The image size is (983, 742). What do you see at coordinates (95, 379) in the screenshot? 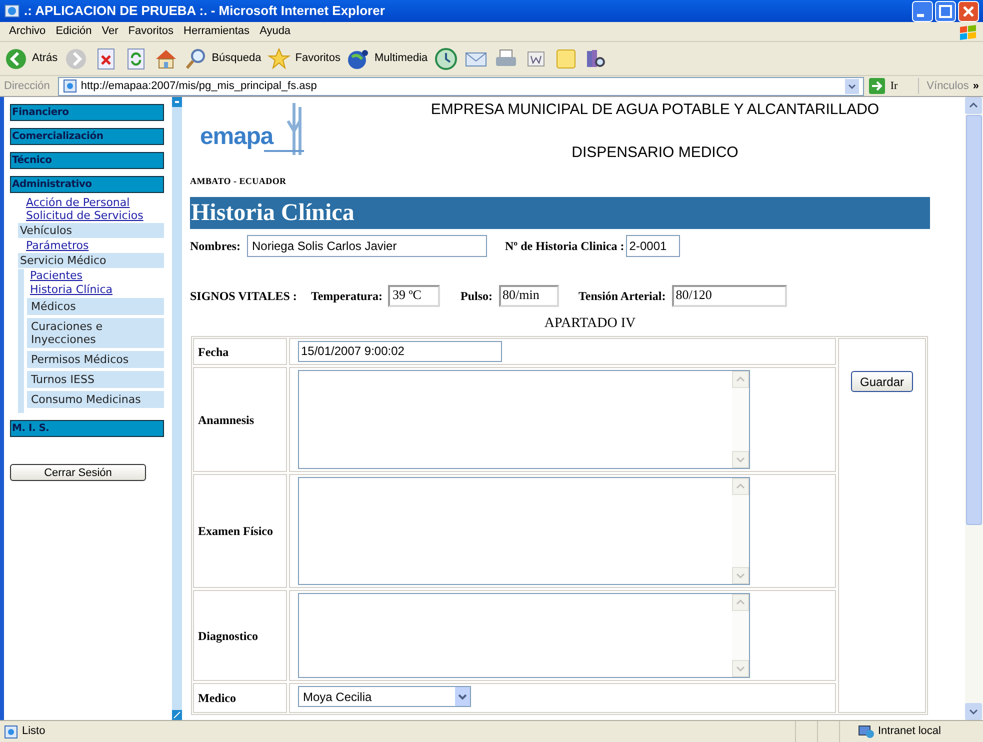
I see `nav-item: Turnos IESS` at bounding box center [95, 379].